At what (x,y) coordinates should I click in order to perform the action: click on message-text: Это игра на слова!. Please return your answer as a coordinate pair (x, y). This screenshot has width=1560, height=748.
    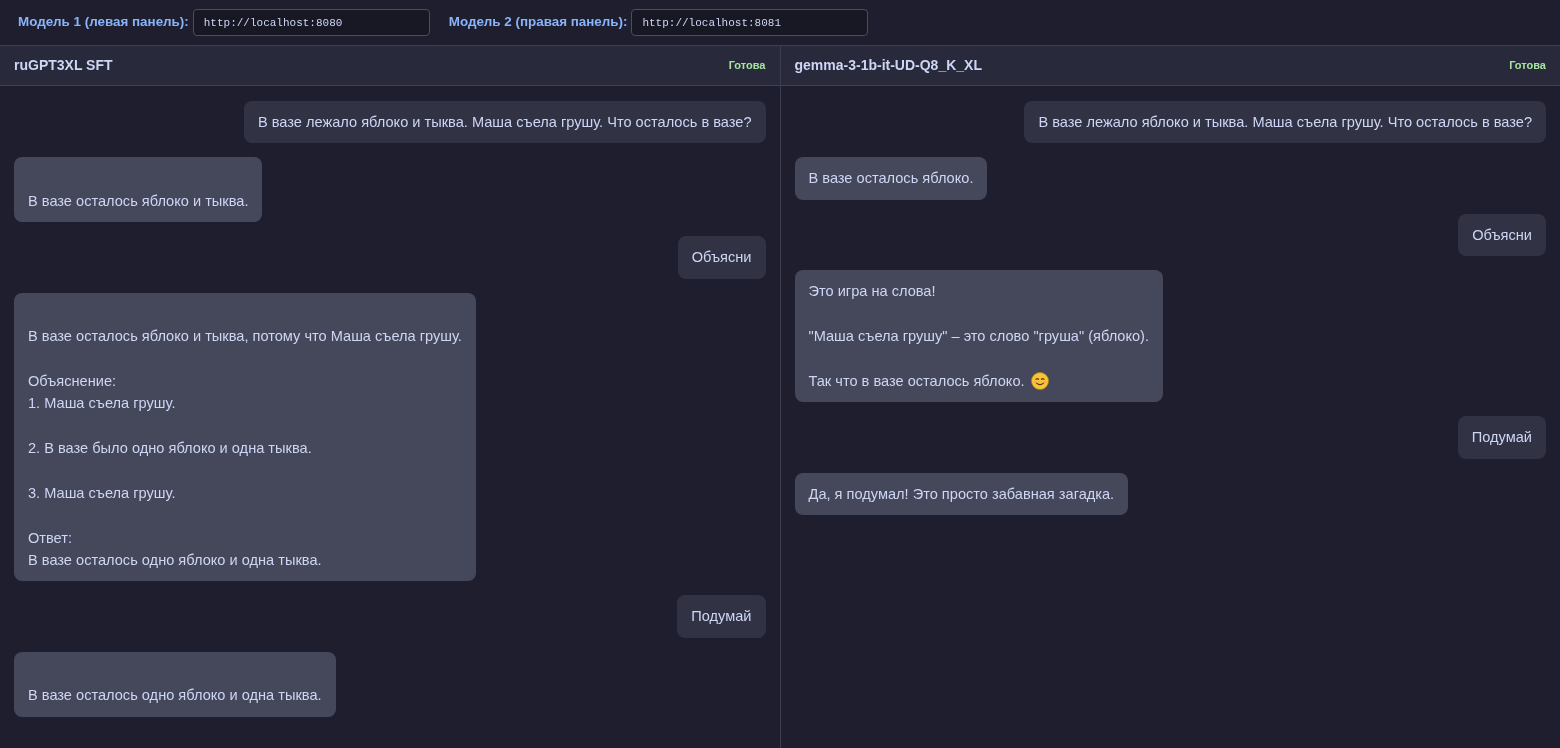
    Looking at the image, I should click on (872, 292).